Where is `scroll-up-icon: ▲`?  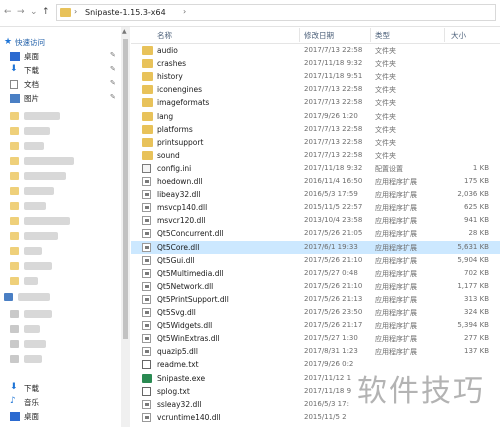 scroll-up-icon: ▲ is located at coordinates (124, 31).